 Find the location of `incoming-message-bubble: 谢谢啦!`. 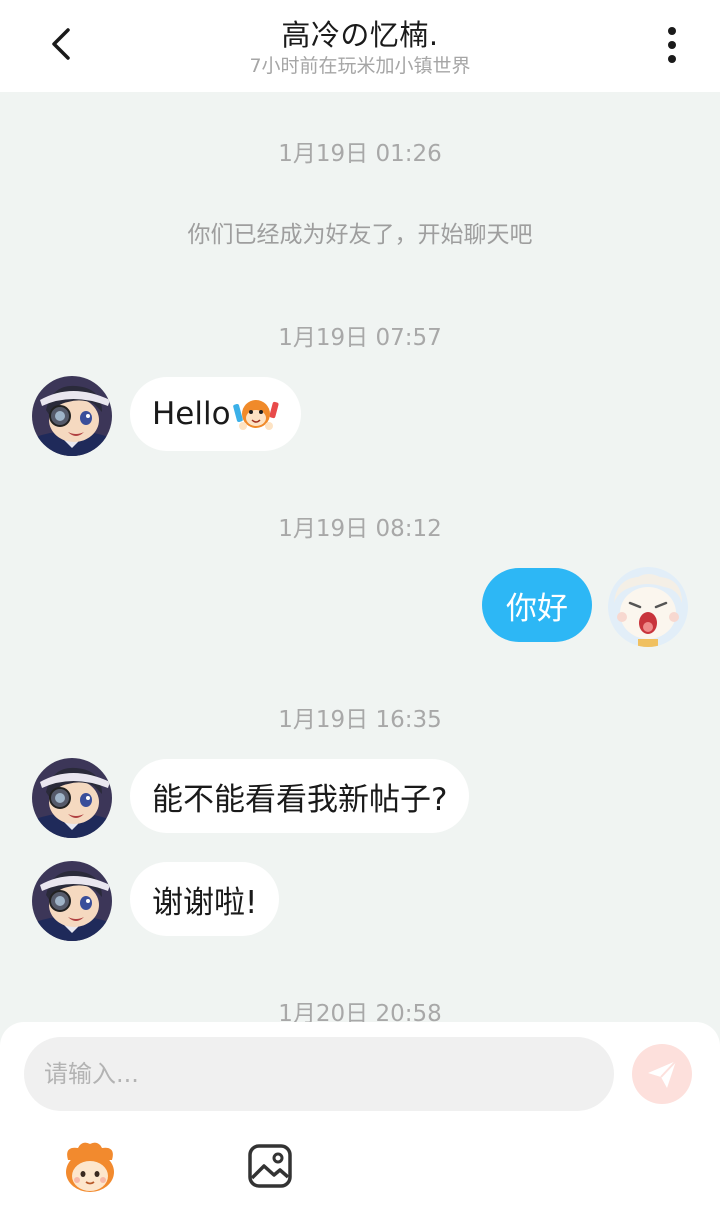

incoming-message-bubble: 谢谢啦! is located at coordinates (205, 899).